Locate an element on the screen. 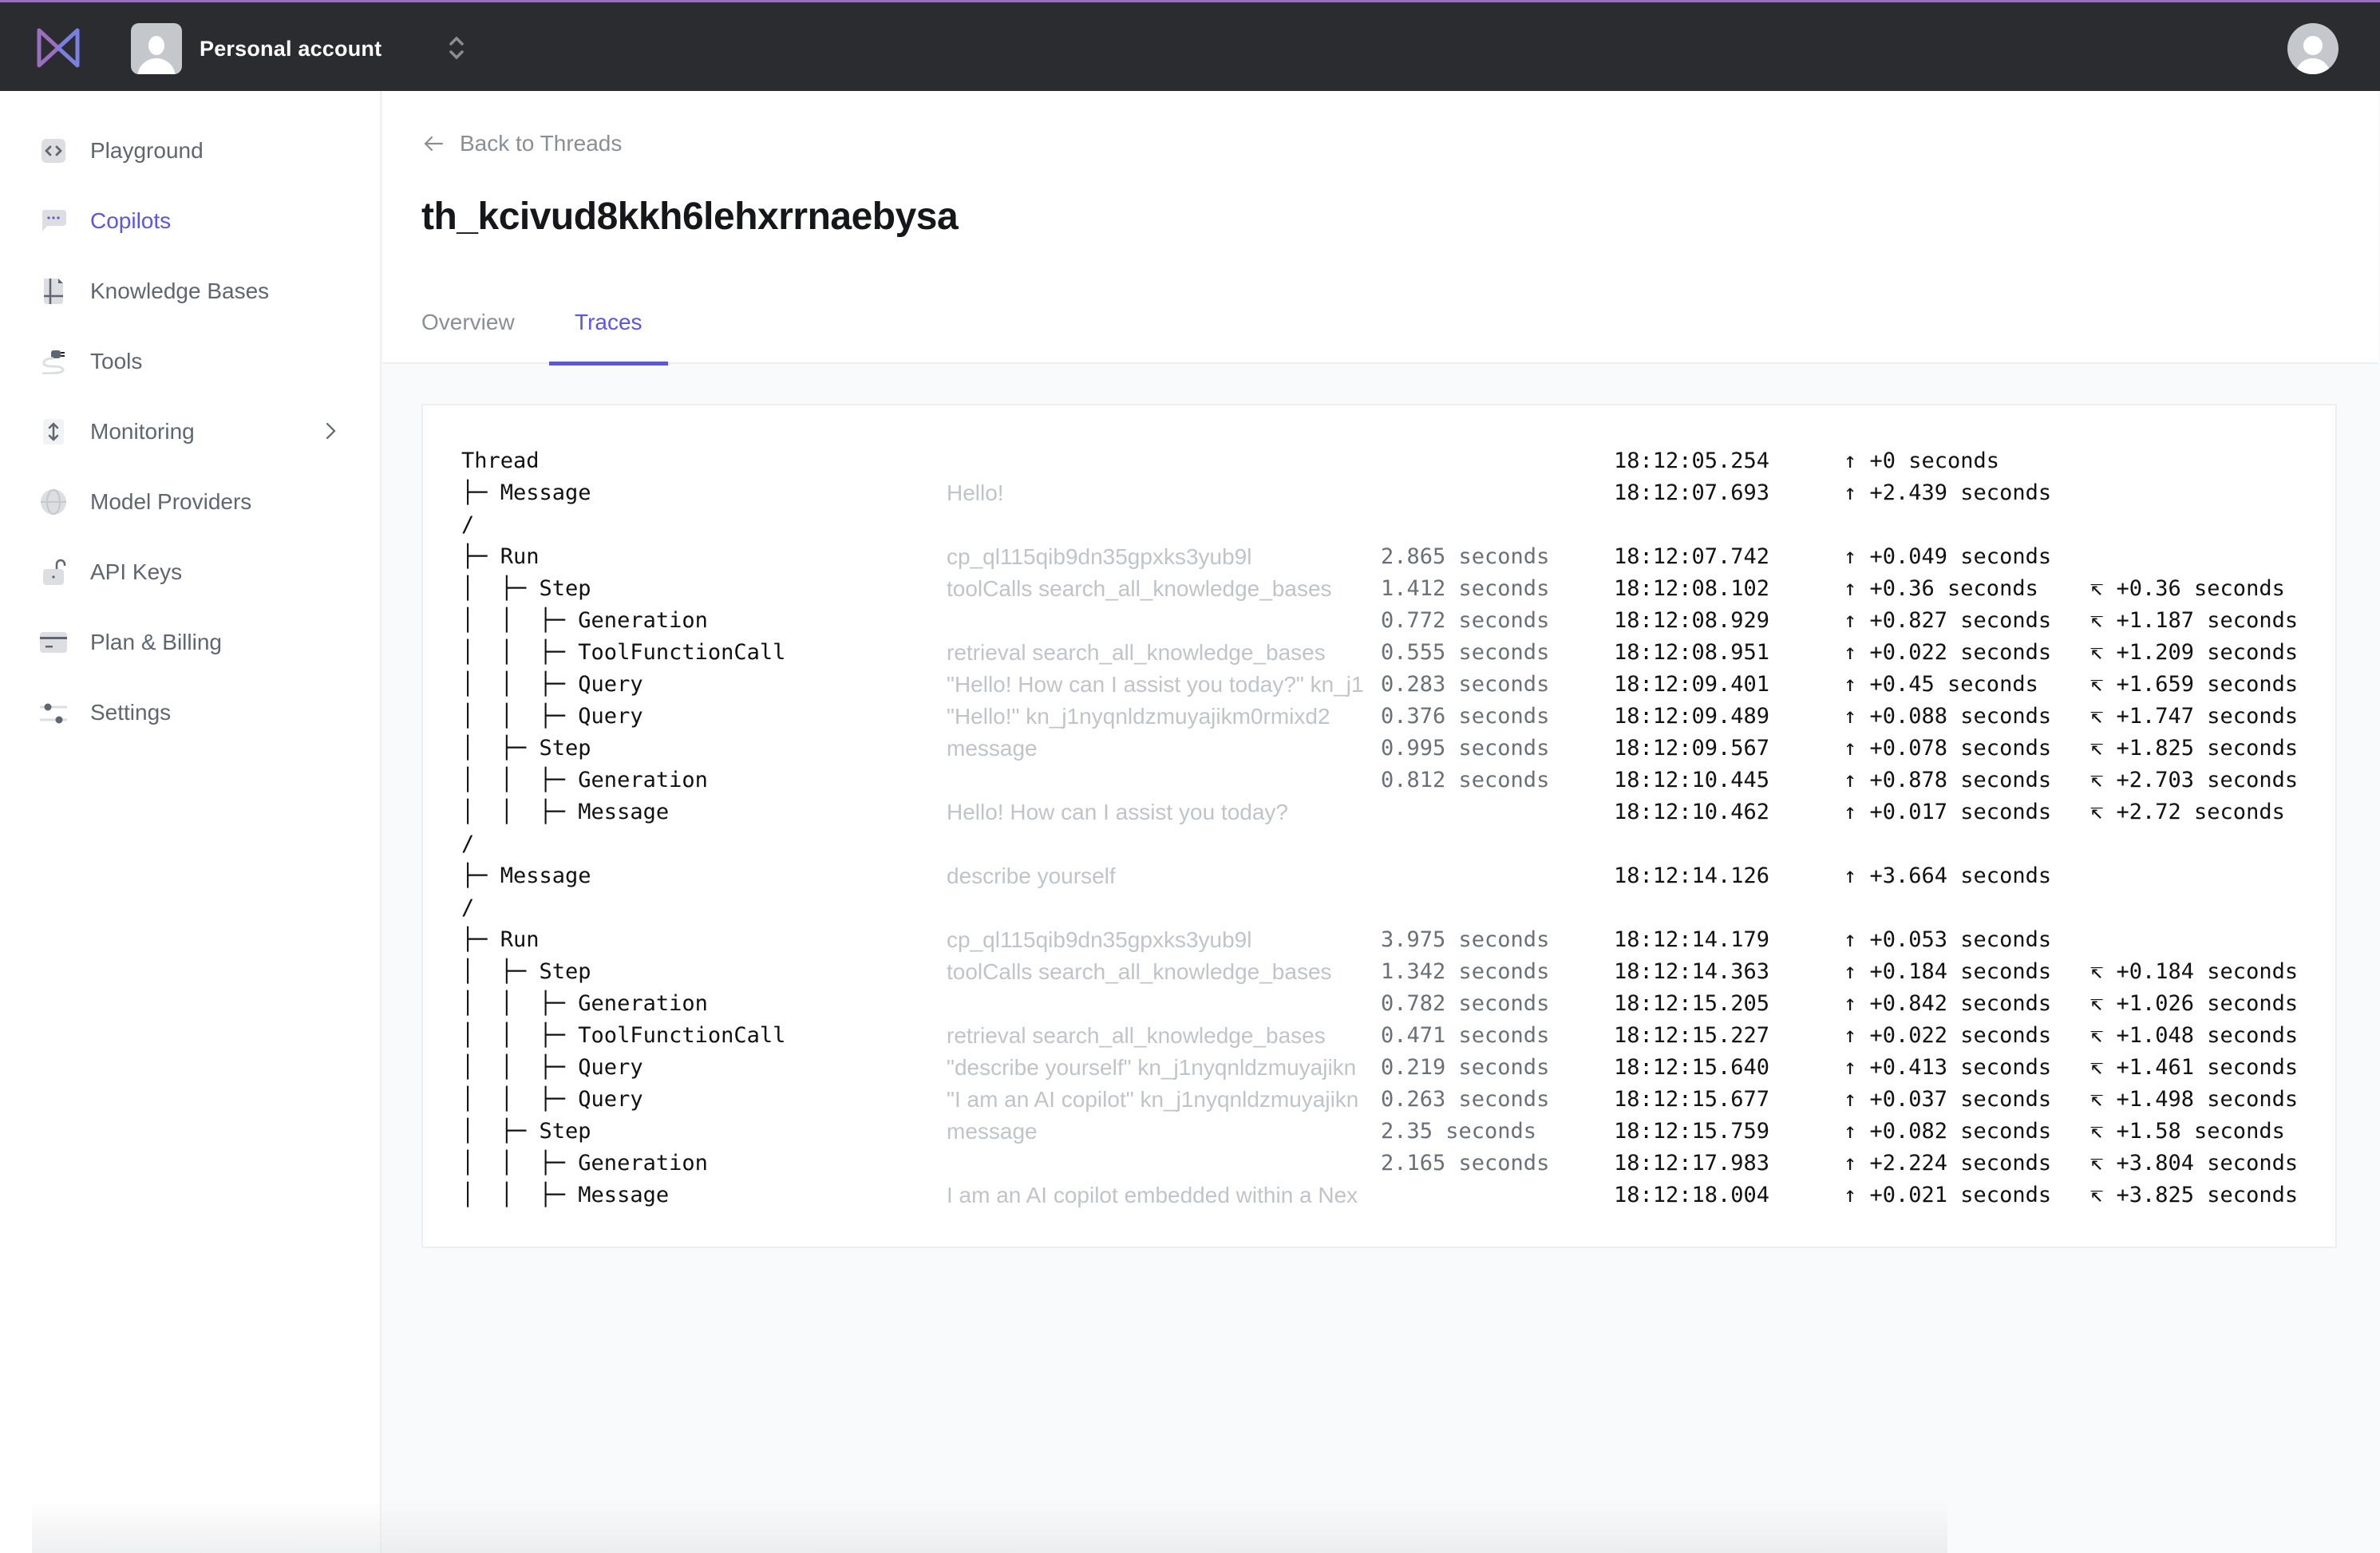 The width and height of the screenshot is (2380, 1553). trace-duration: 0.782 seconds is located at coordinates (1465, 1003).